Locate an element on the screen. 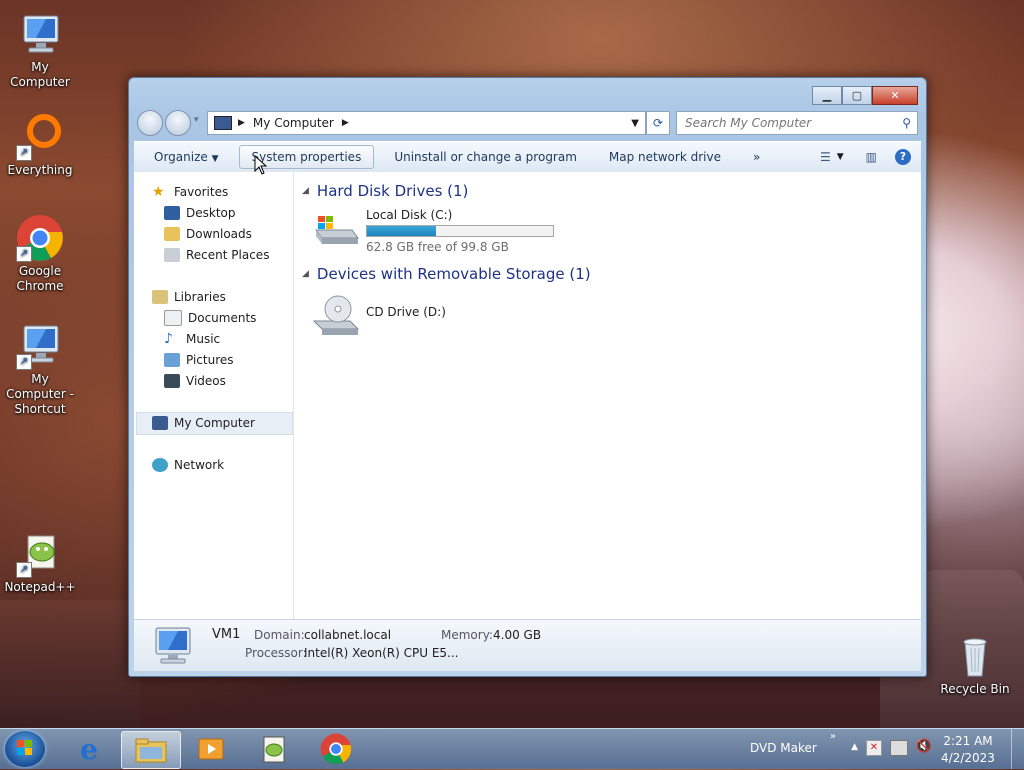 The width and height of the screenshot is (1024, 770). desktop-icon-everything: ↗ Everything is located at coordinates (40, 145).